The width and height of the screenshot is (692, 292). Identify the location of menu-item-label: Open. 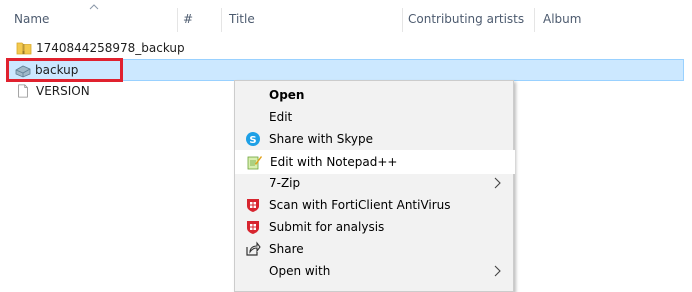
(287, 95).